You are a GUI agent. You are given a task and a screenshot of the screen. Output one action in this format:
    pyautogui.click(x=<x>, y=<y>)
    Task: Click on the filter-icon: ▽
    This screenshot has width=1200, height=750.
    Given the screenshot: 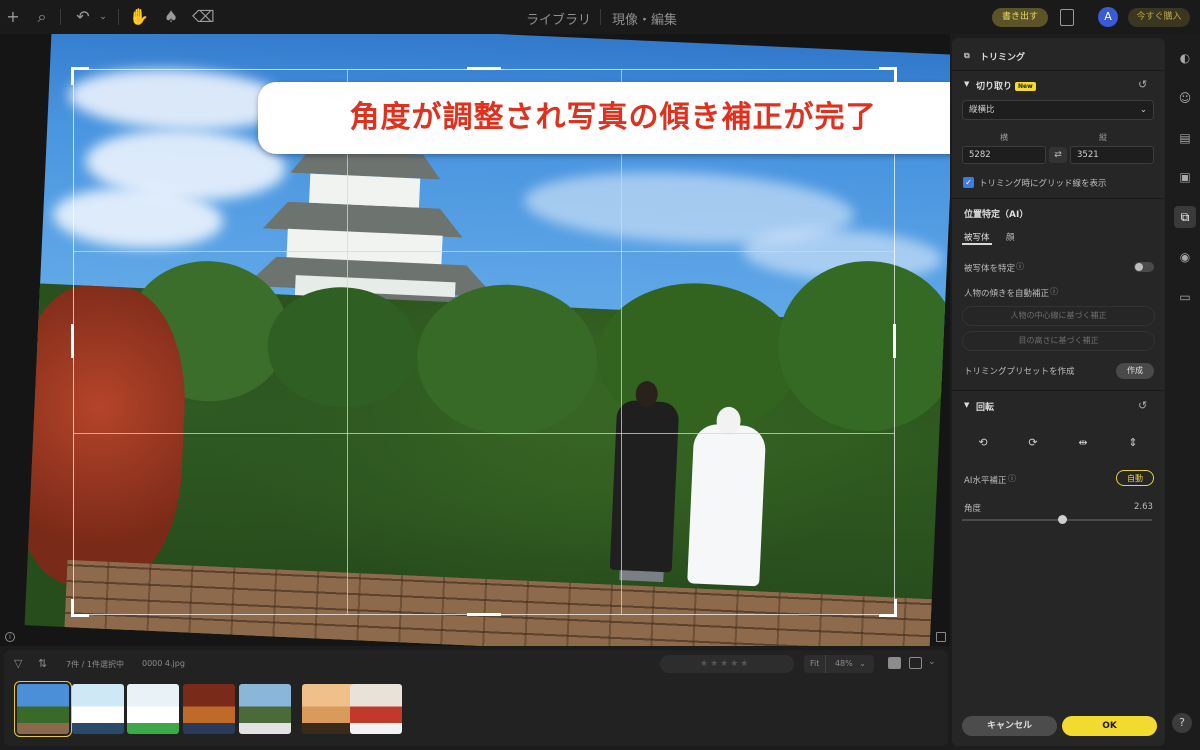 What is the action you would take?
    pyautogui.click(x=18, y=663)
    